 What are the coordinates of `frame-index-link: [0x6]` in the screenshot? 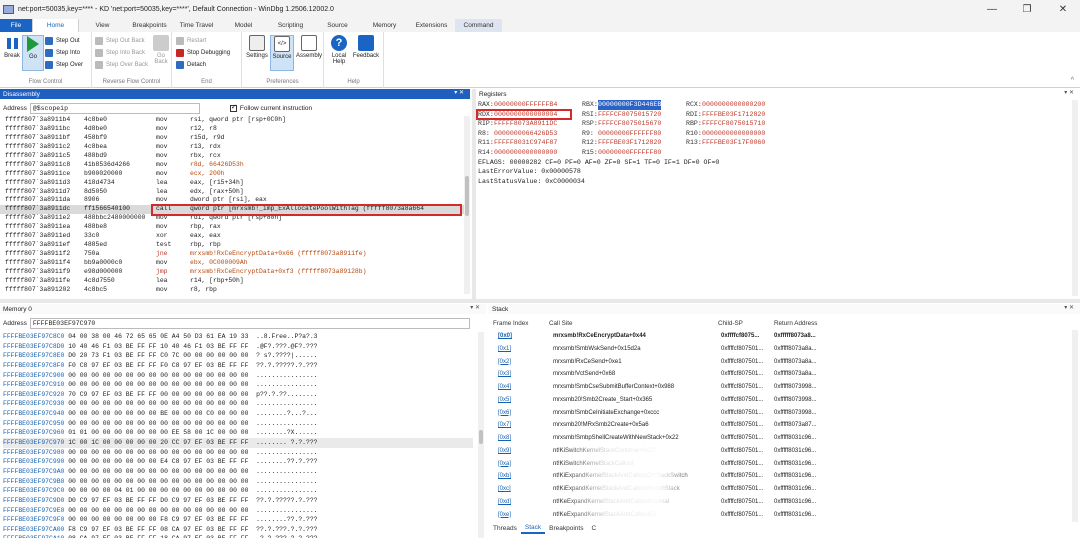 It's located at (504, 413).